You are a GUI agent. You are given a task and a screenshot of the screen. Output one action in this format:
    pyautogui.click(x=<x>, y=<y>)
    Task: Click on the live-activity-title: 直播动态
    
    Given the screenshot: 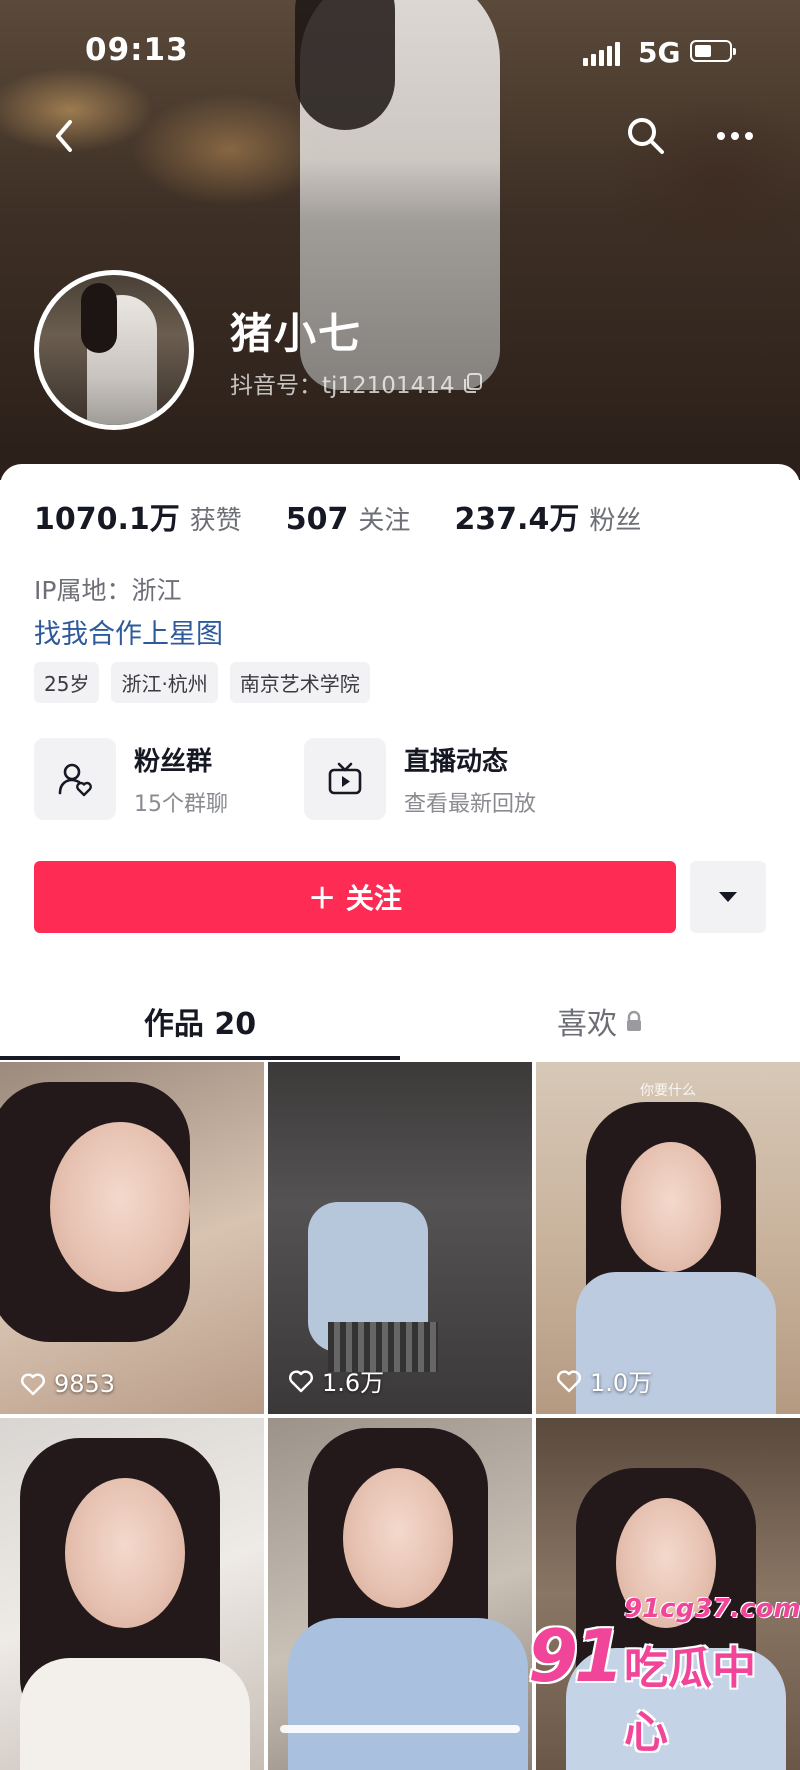 What is the action you would take?
    pyautogui.click(x=456, y=761)
    